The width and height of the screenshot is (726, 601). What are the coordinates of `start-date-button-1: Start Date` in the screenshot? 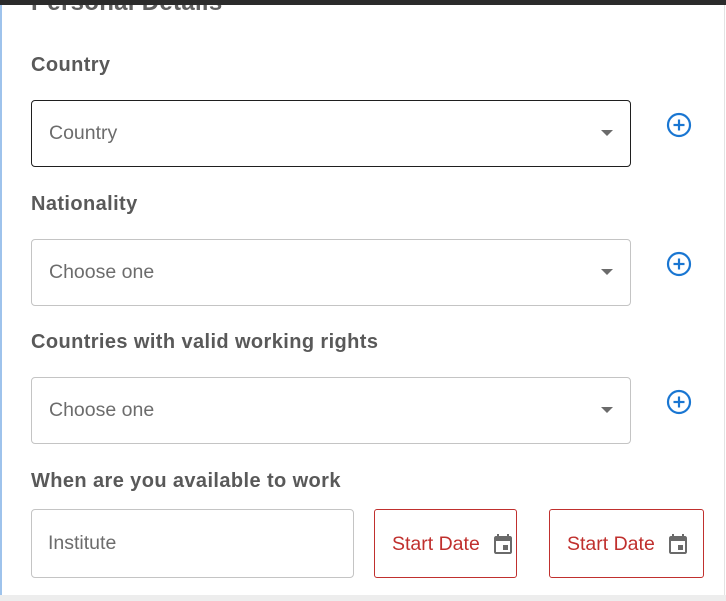 It's located at (445, 543).